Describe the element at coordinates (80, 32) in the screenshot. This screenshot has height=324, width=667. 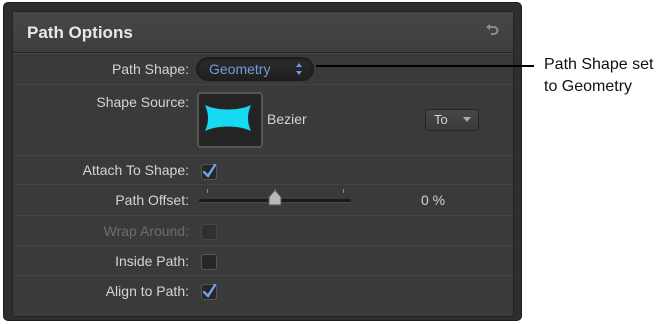
I see `panel-title: Path Options` at that location.